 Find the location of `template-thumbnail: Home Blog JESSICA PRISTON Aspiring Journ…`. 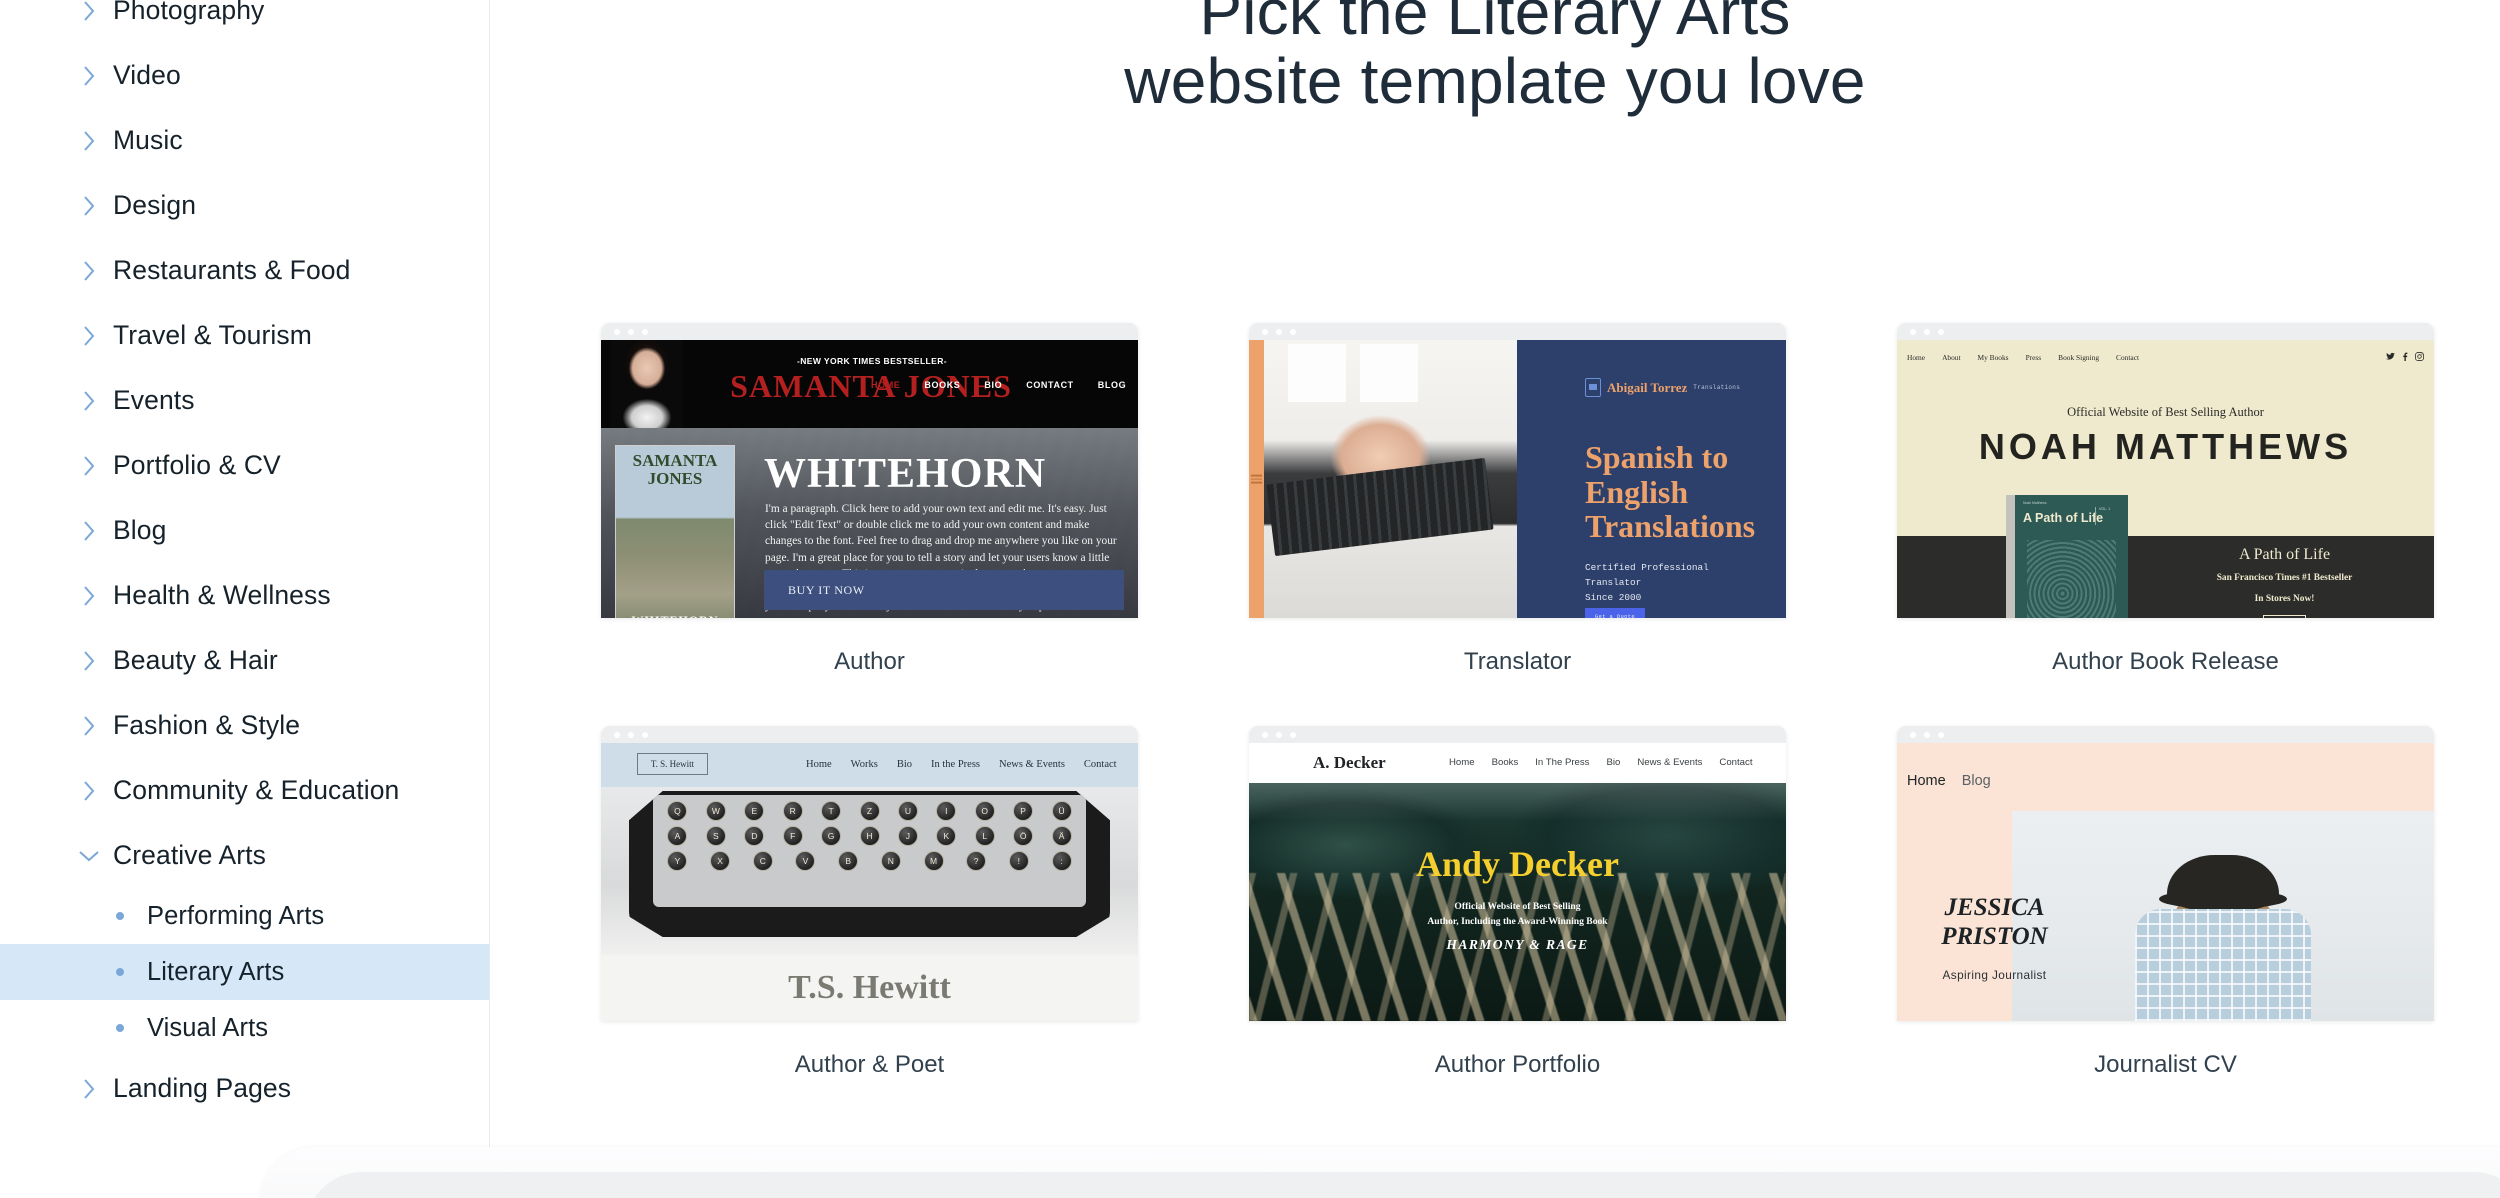

template-thumbnail: Home Blog JESSICA PRISTON Aspiring Journ… is located at coordinates (2165, 873).